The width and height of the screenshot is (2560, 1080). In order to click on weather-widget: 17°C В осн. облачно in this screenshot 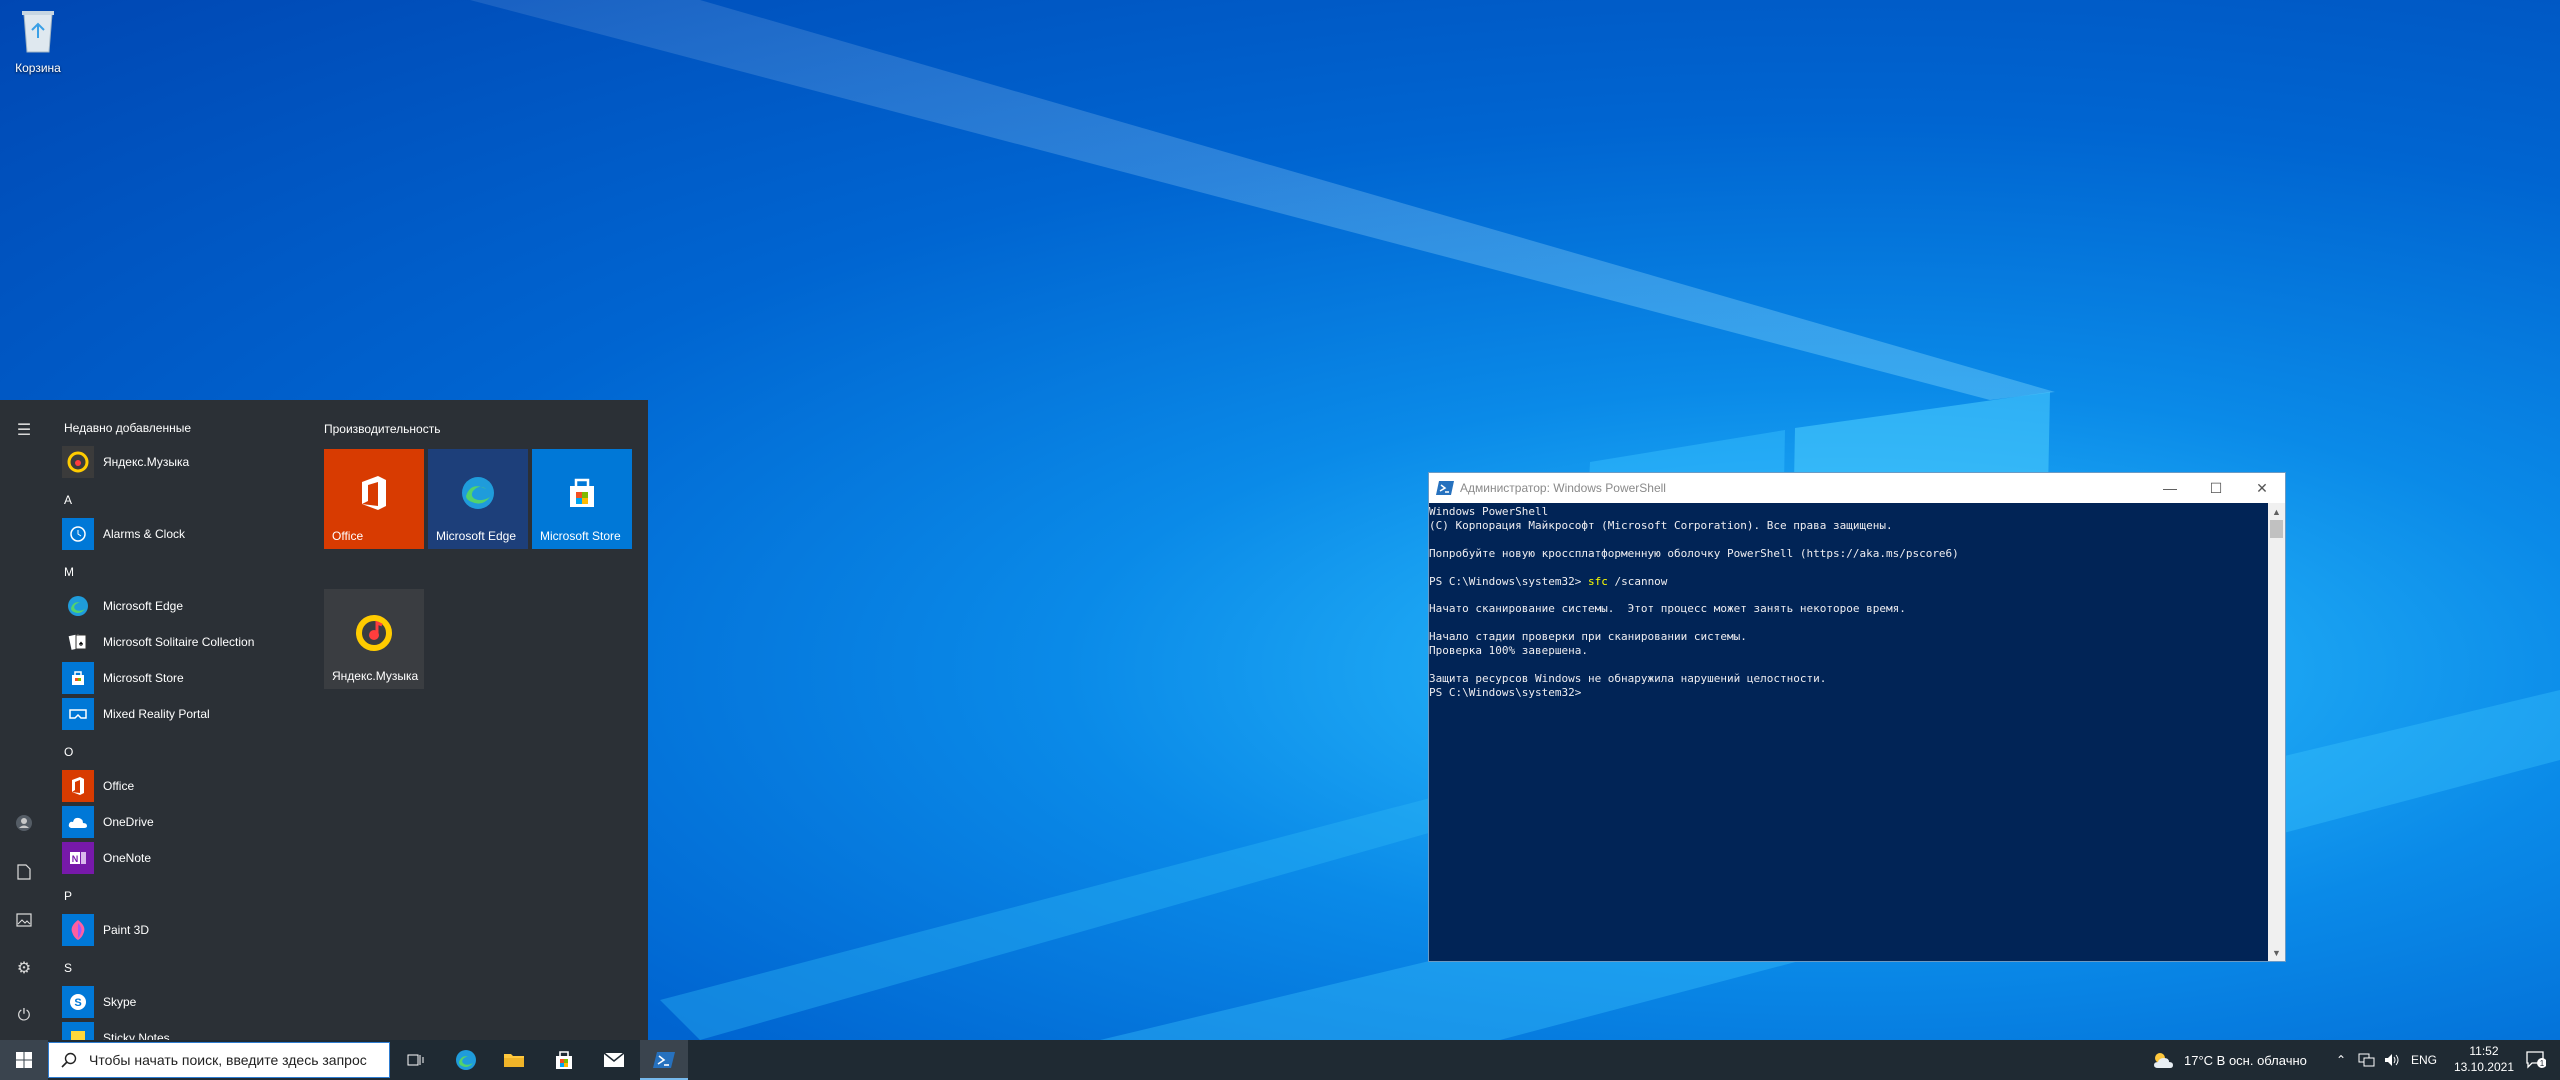, I will do `click(2229, 1060)`.